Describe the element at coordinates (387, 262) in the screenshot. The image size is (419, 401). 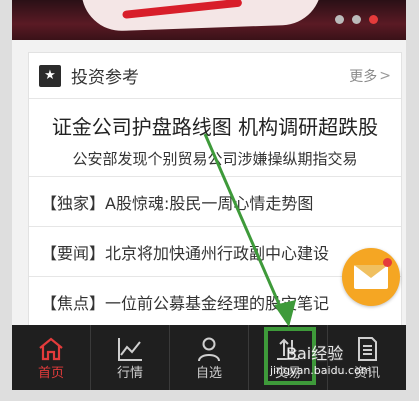
I see `unread-badge` at that location.